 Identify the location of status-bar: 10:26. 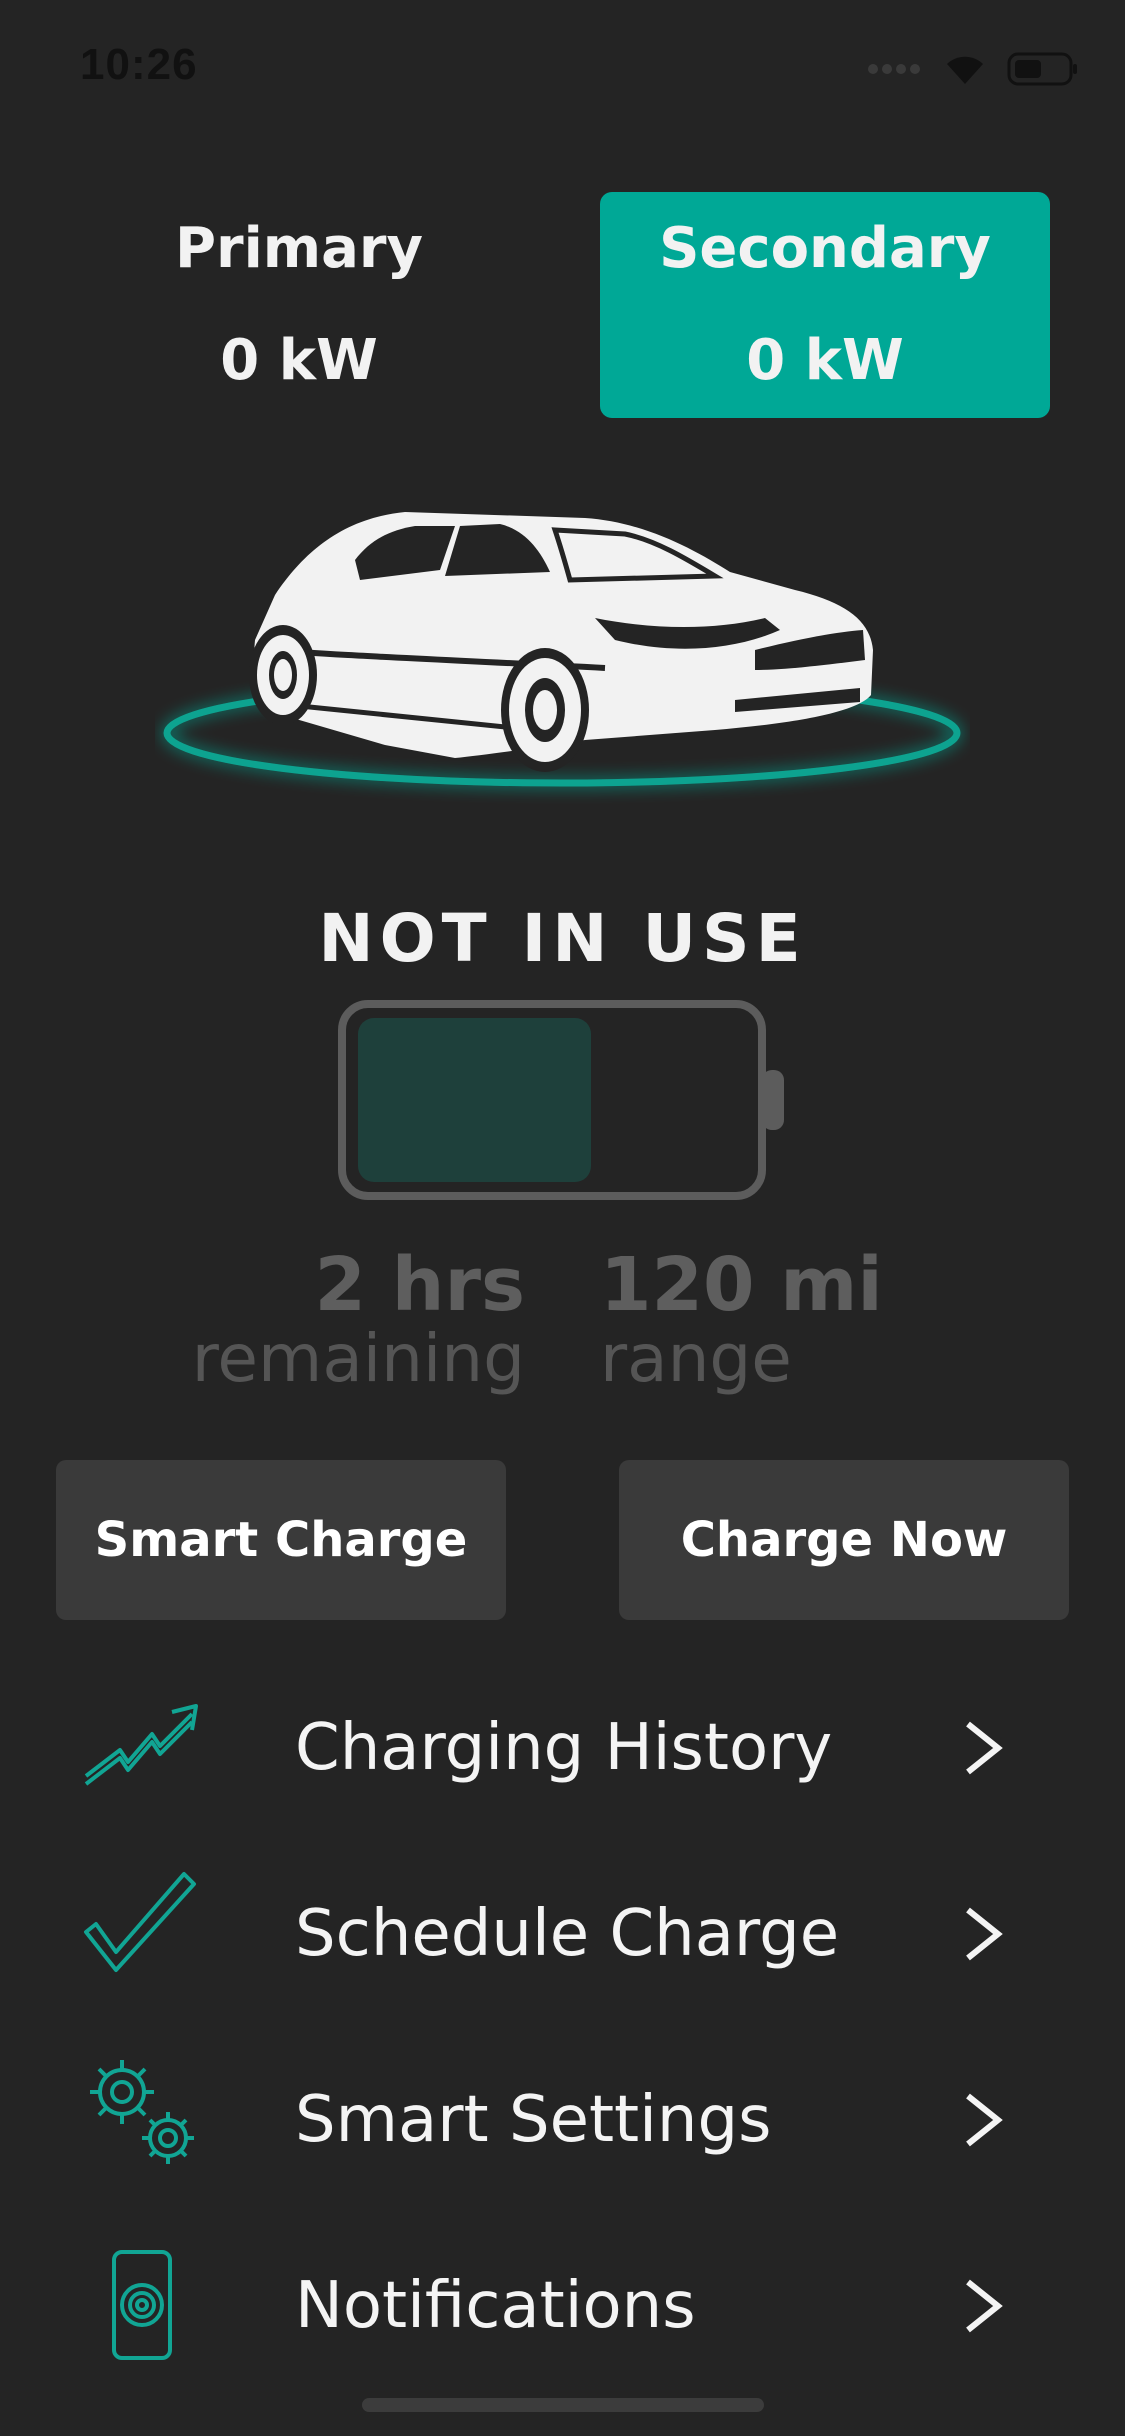
(562, 66).